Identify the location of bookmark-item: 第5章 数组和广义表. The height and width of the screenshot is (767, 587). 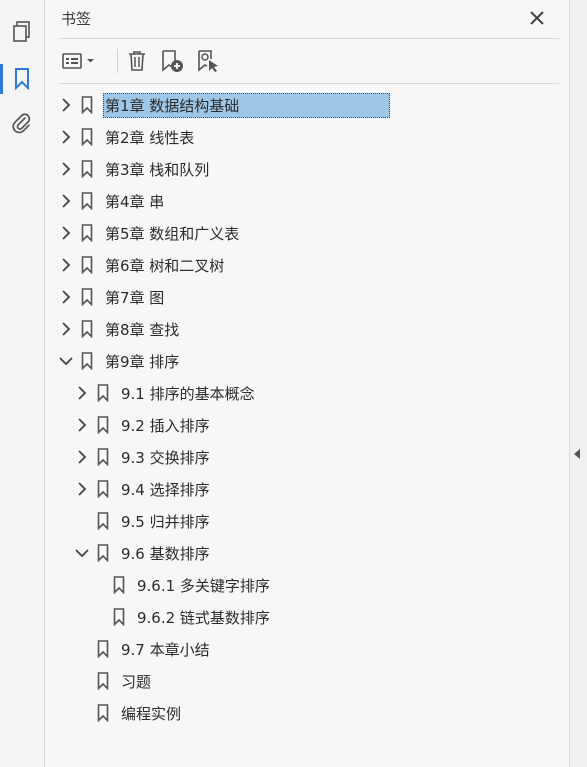
(150, 233).